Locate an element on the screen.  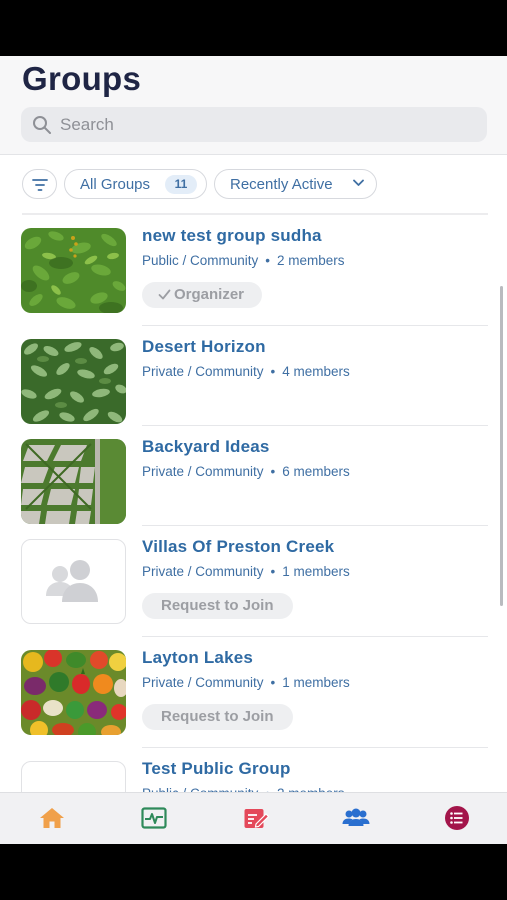
search-placeholder: Search is located at coordinates (87, 124).